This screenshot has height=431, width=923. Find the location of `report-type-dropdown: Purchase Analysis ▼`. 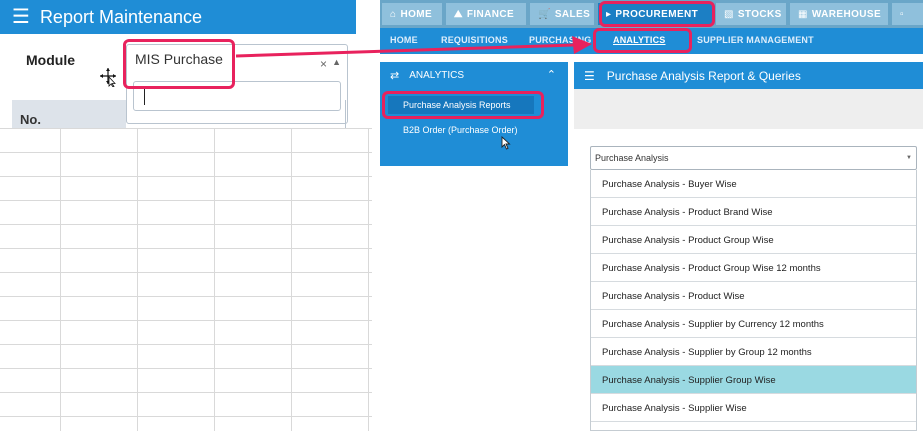

report-type-dropdown: Purchase Analysis ▼ is located at coordinates (753, 158).